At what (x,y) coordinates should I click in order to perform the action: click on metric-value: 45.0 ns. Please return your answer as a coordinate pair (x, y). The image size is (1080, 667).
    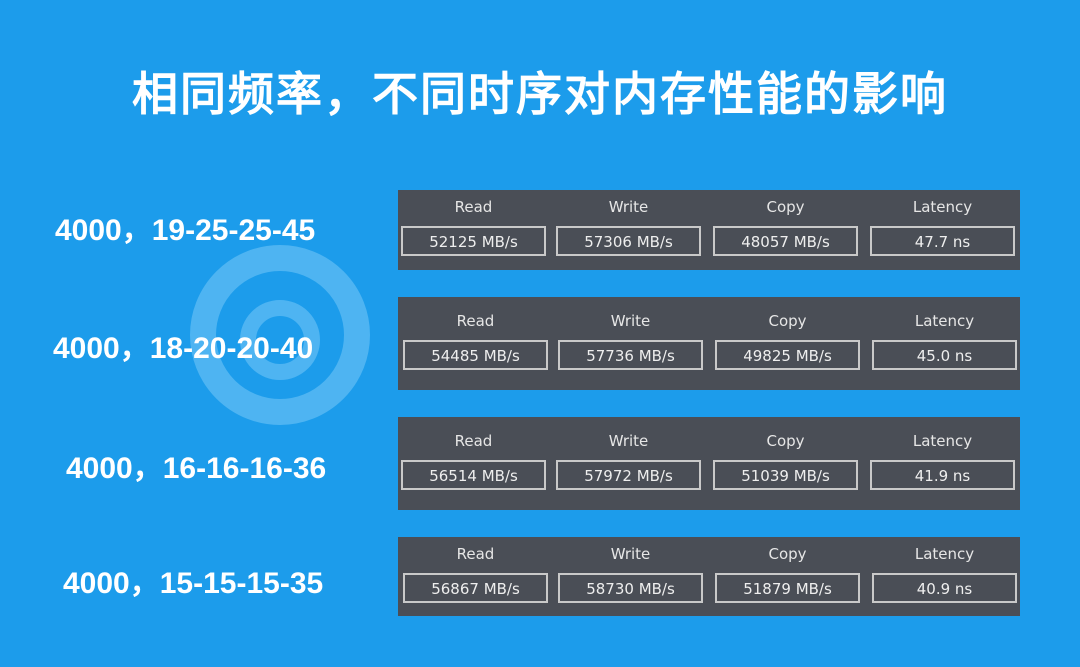
    Looking at the image, I should click on (944, 354).